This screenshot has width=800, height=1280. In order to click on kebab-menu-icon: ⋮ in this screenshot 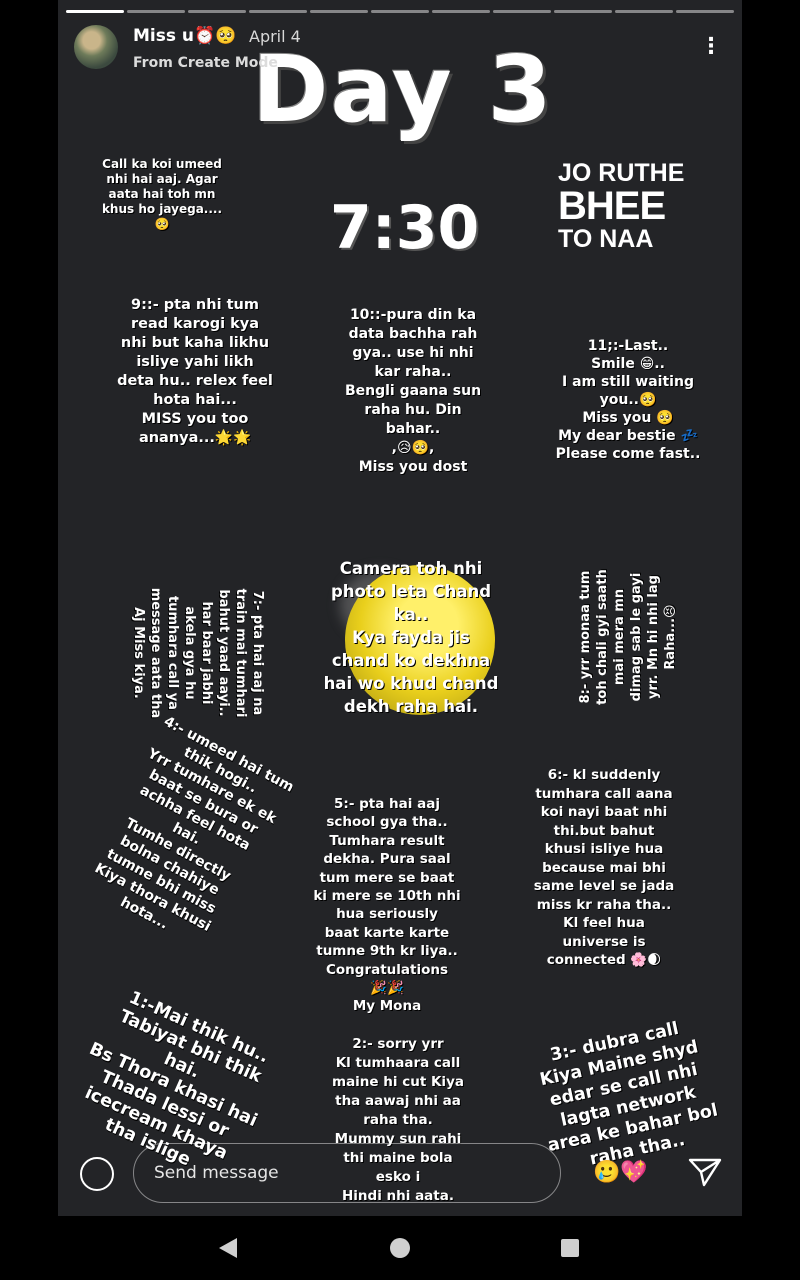, I will do `click(711, 47)`.